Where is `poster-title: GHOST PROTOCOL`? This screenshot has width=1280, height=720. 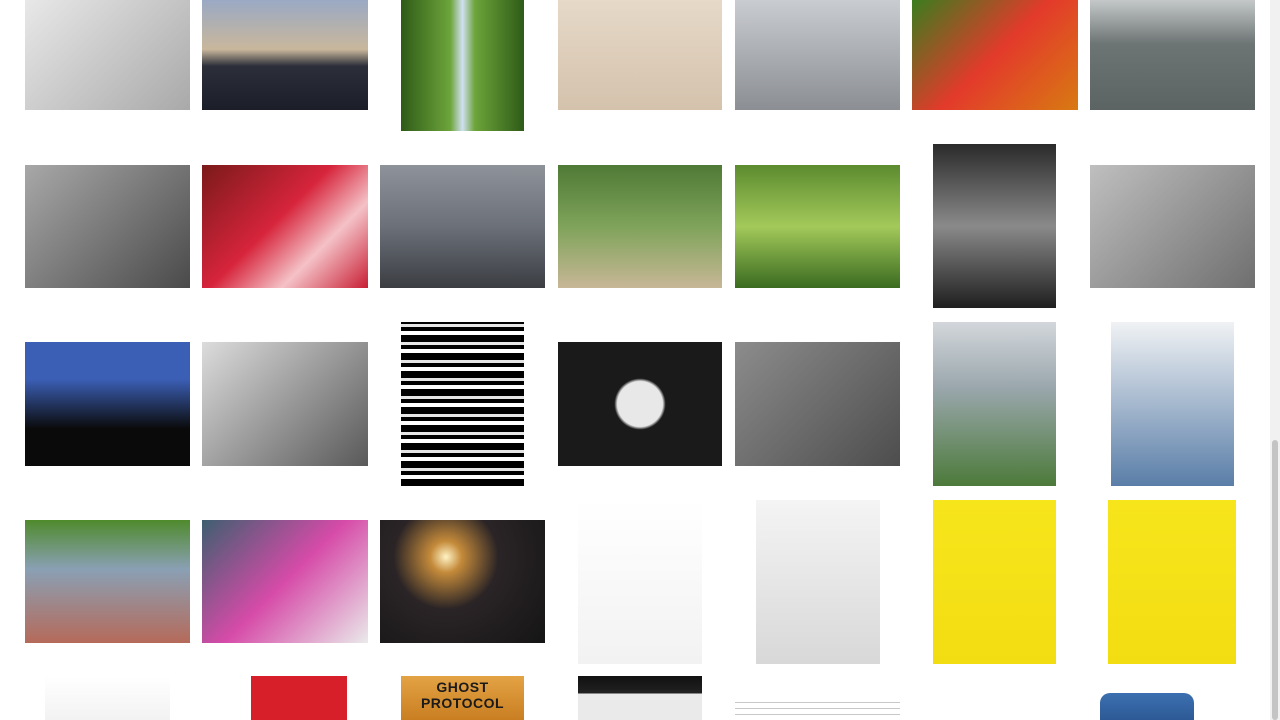
poster-title: GHOST PROTOCOL is located at coordinates (462, 695).